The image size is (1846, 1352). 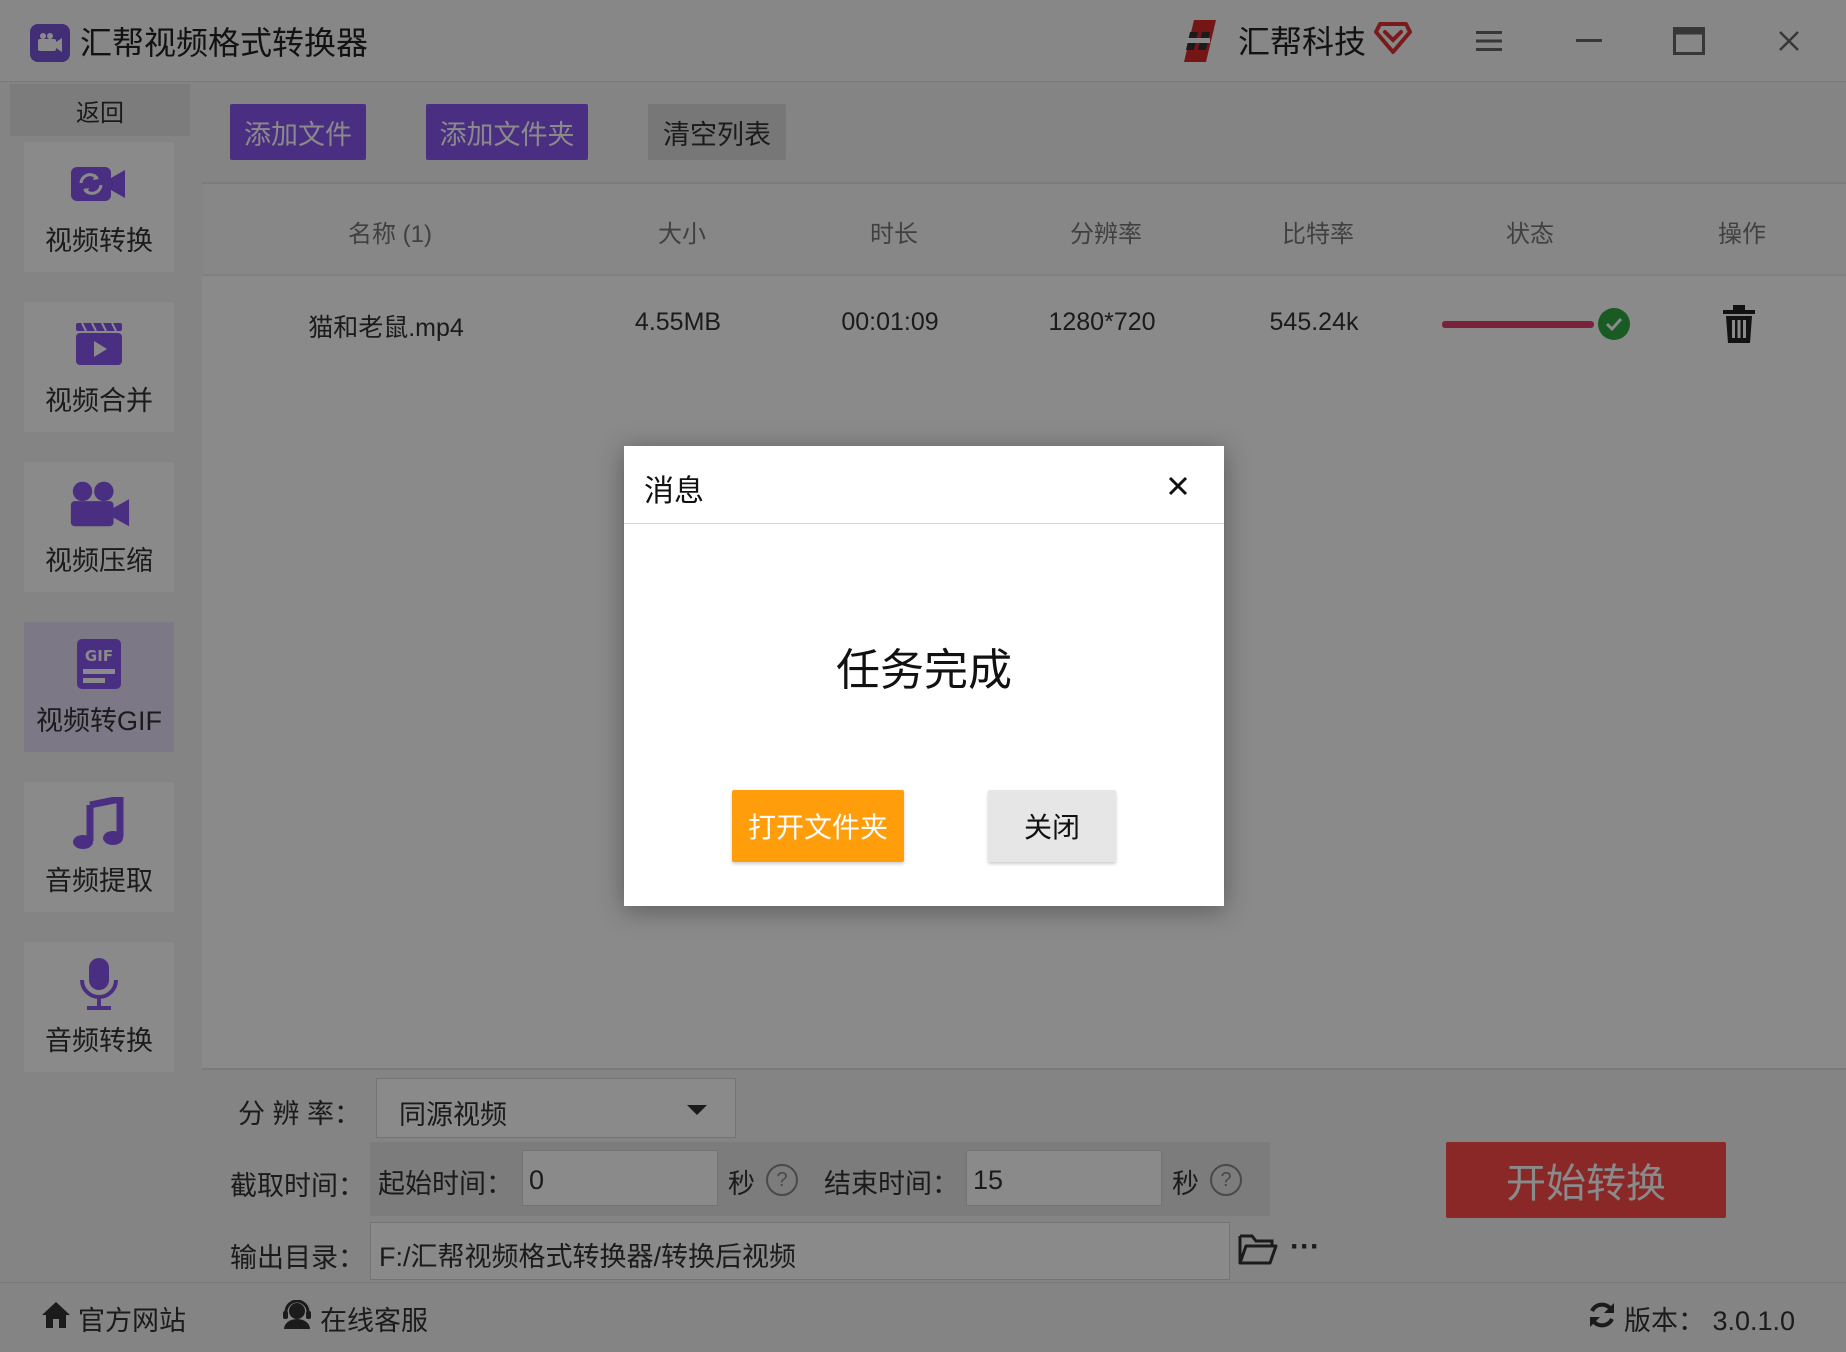 I want to click on open-folder-button: 打开文件夹, so click(x=818, y=826).